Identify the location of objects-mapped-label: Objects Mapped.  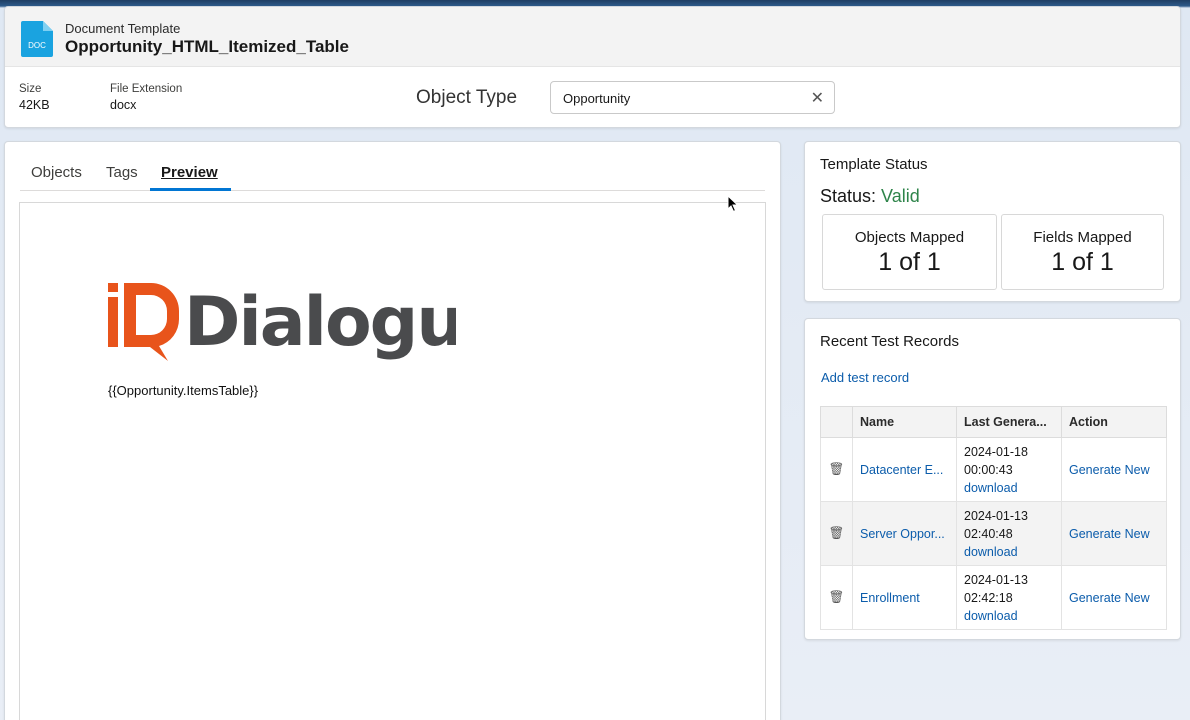
(909, 237).